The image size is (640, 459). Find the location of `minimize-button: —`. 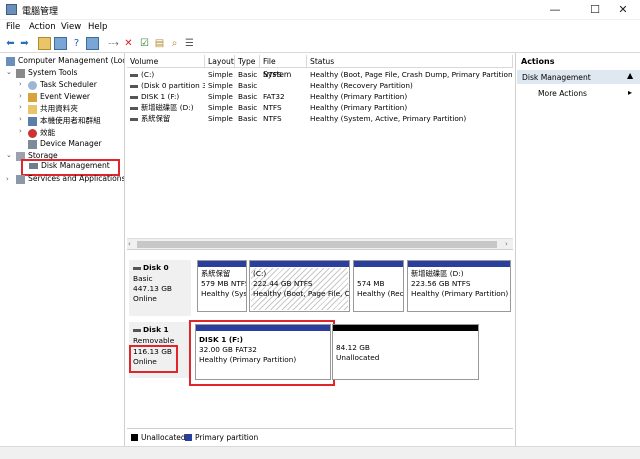

minimize-button: — is located at coordinates (555, 10).